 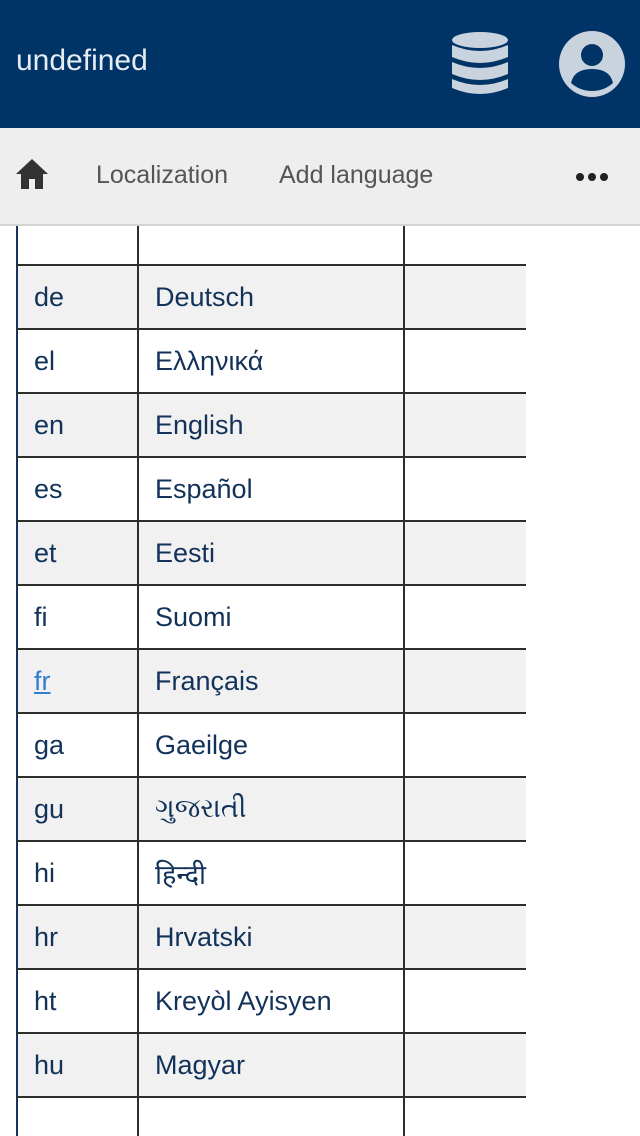 I want to click on language-name-cell: English, so click(x=271, y=425).